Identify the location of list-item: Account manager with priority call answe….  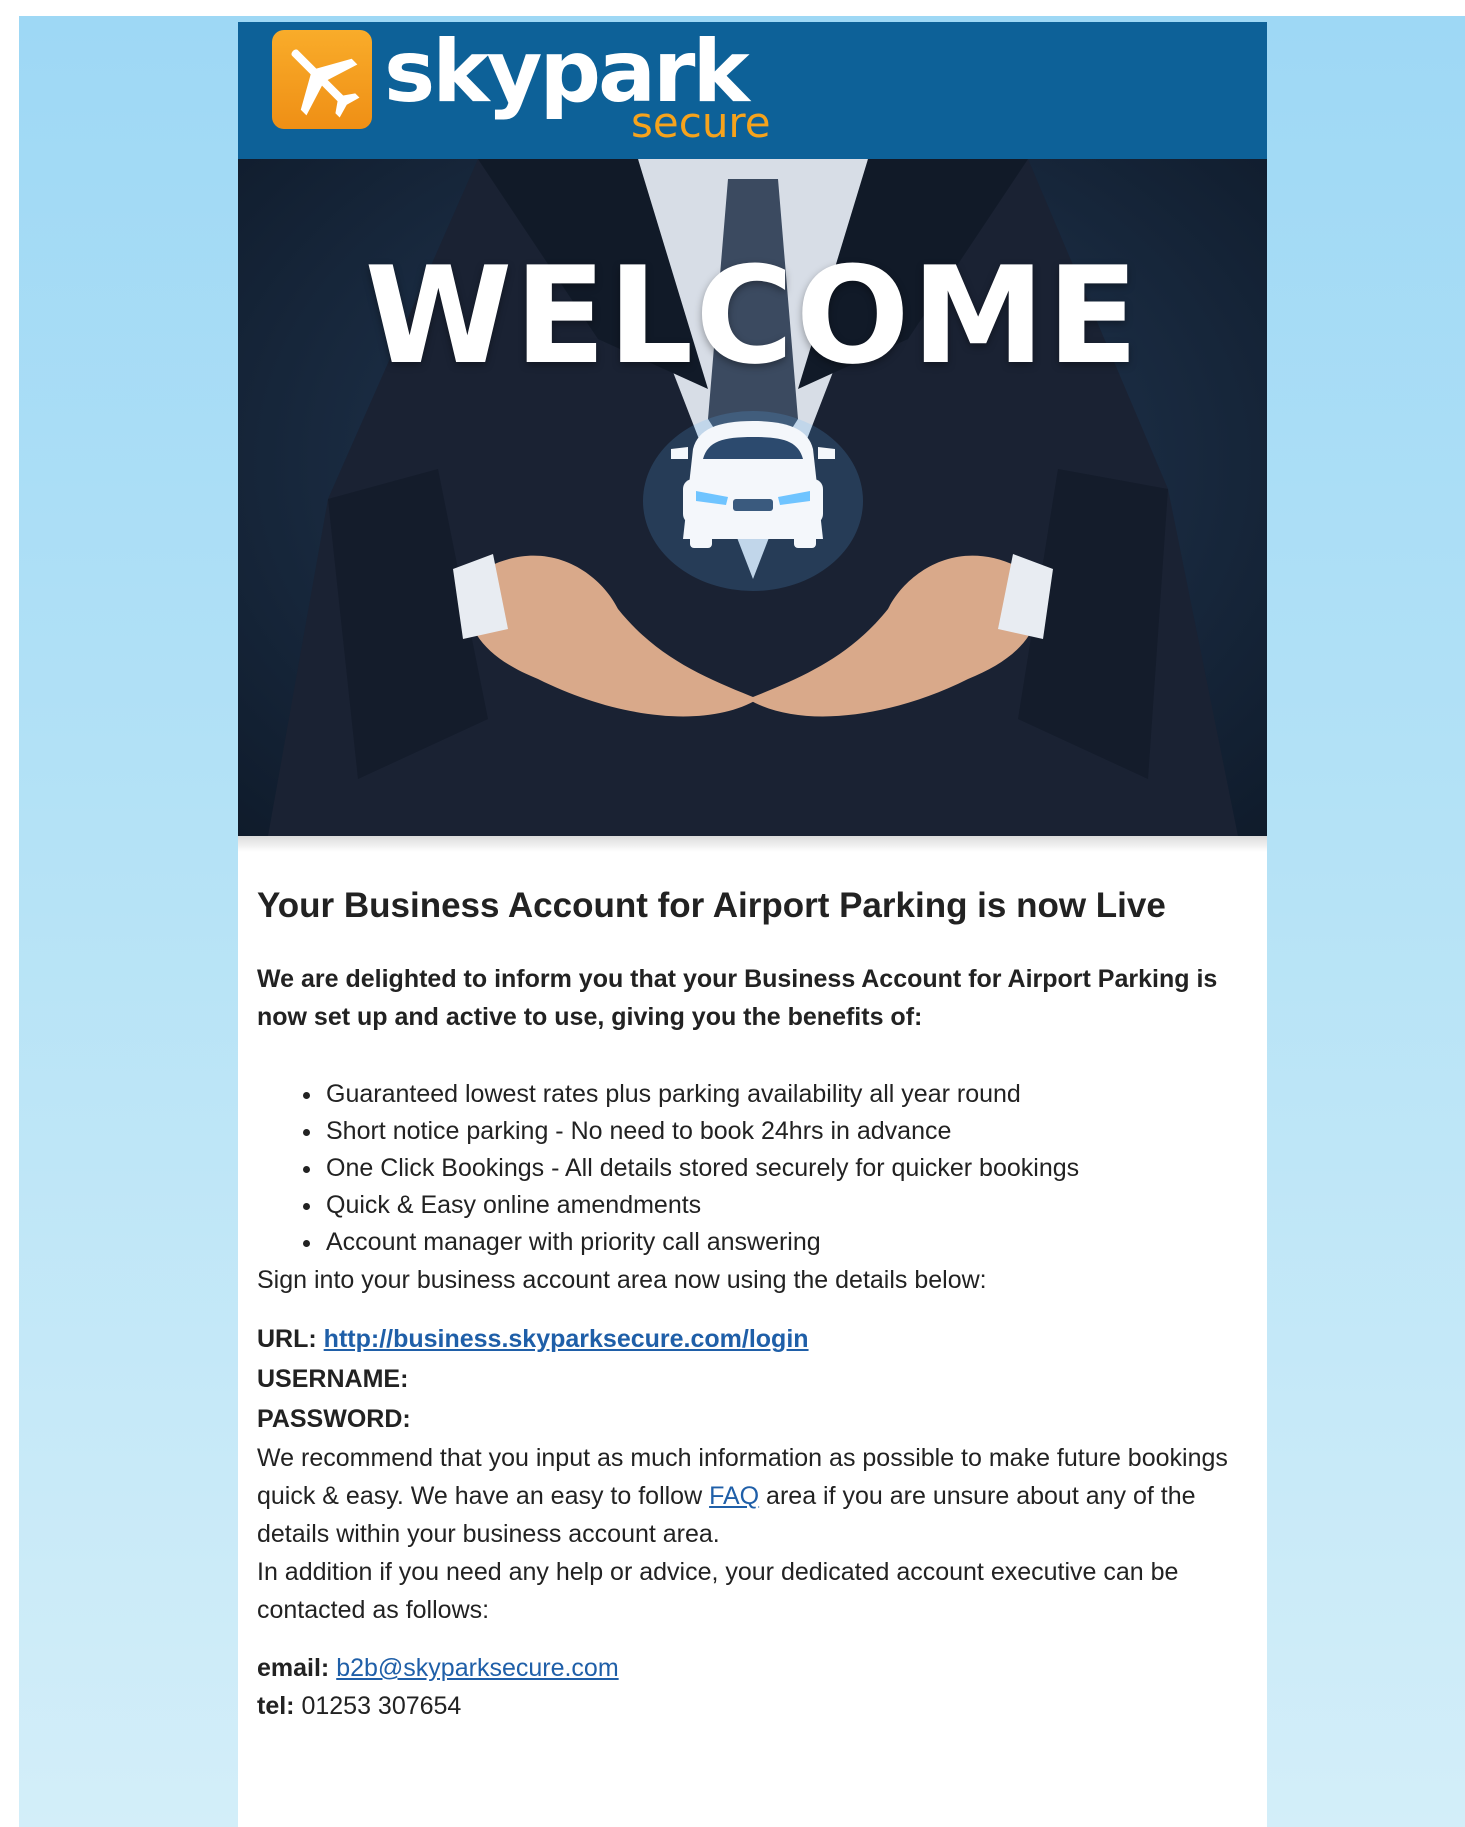
(780, 1242).